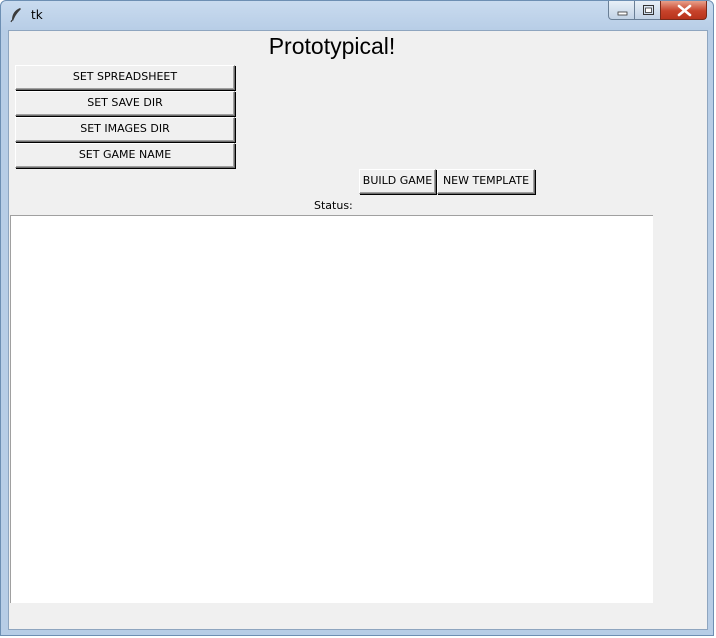 This screenshot has height=638, width=716. What do you see at coordinates (333, 205) in the screenshot?
I see `status-label: Status:` at bounding box center [333, 205].